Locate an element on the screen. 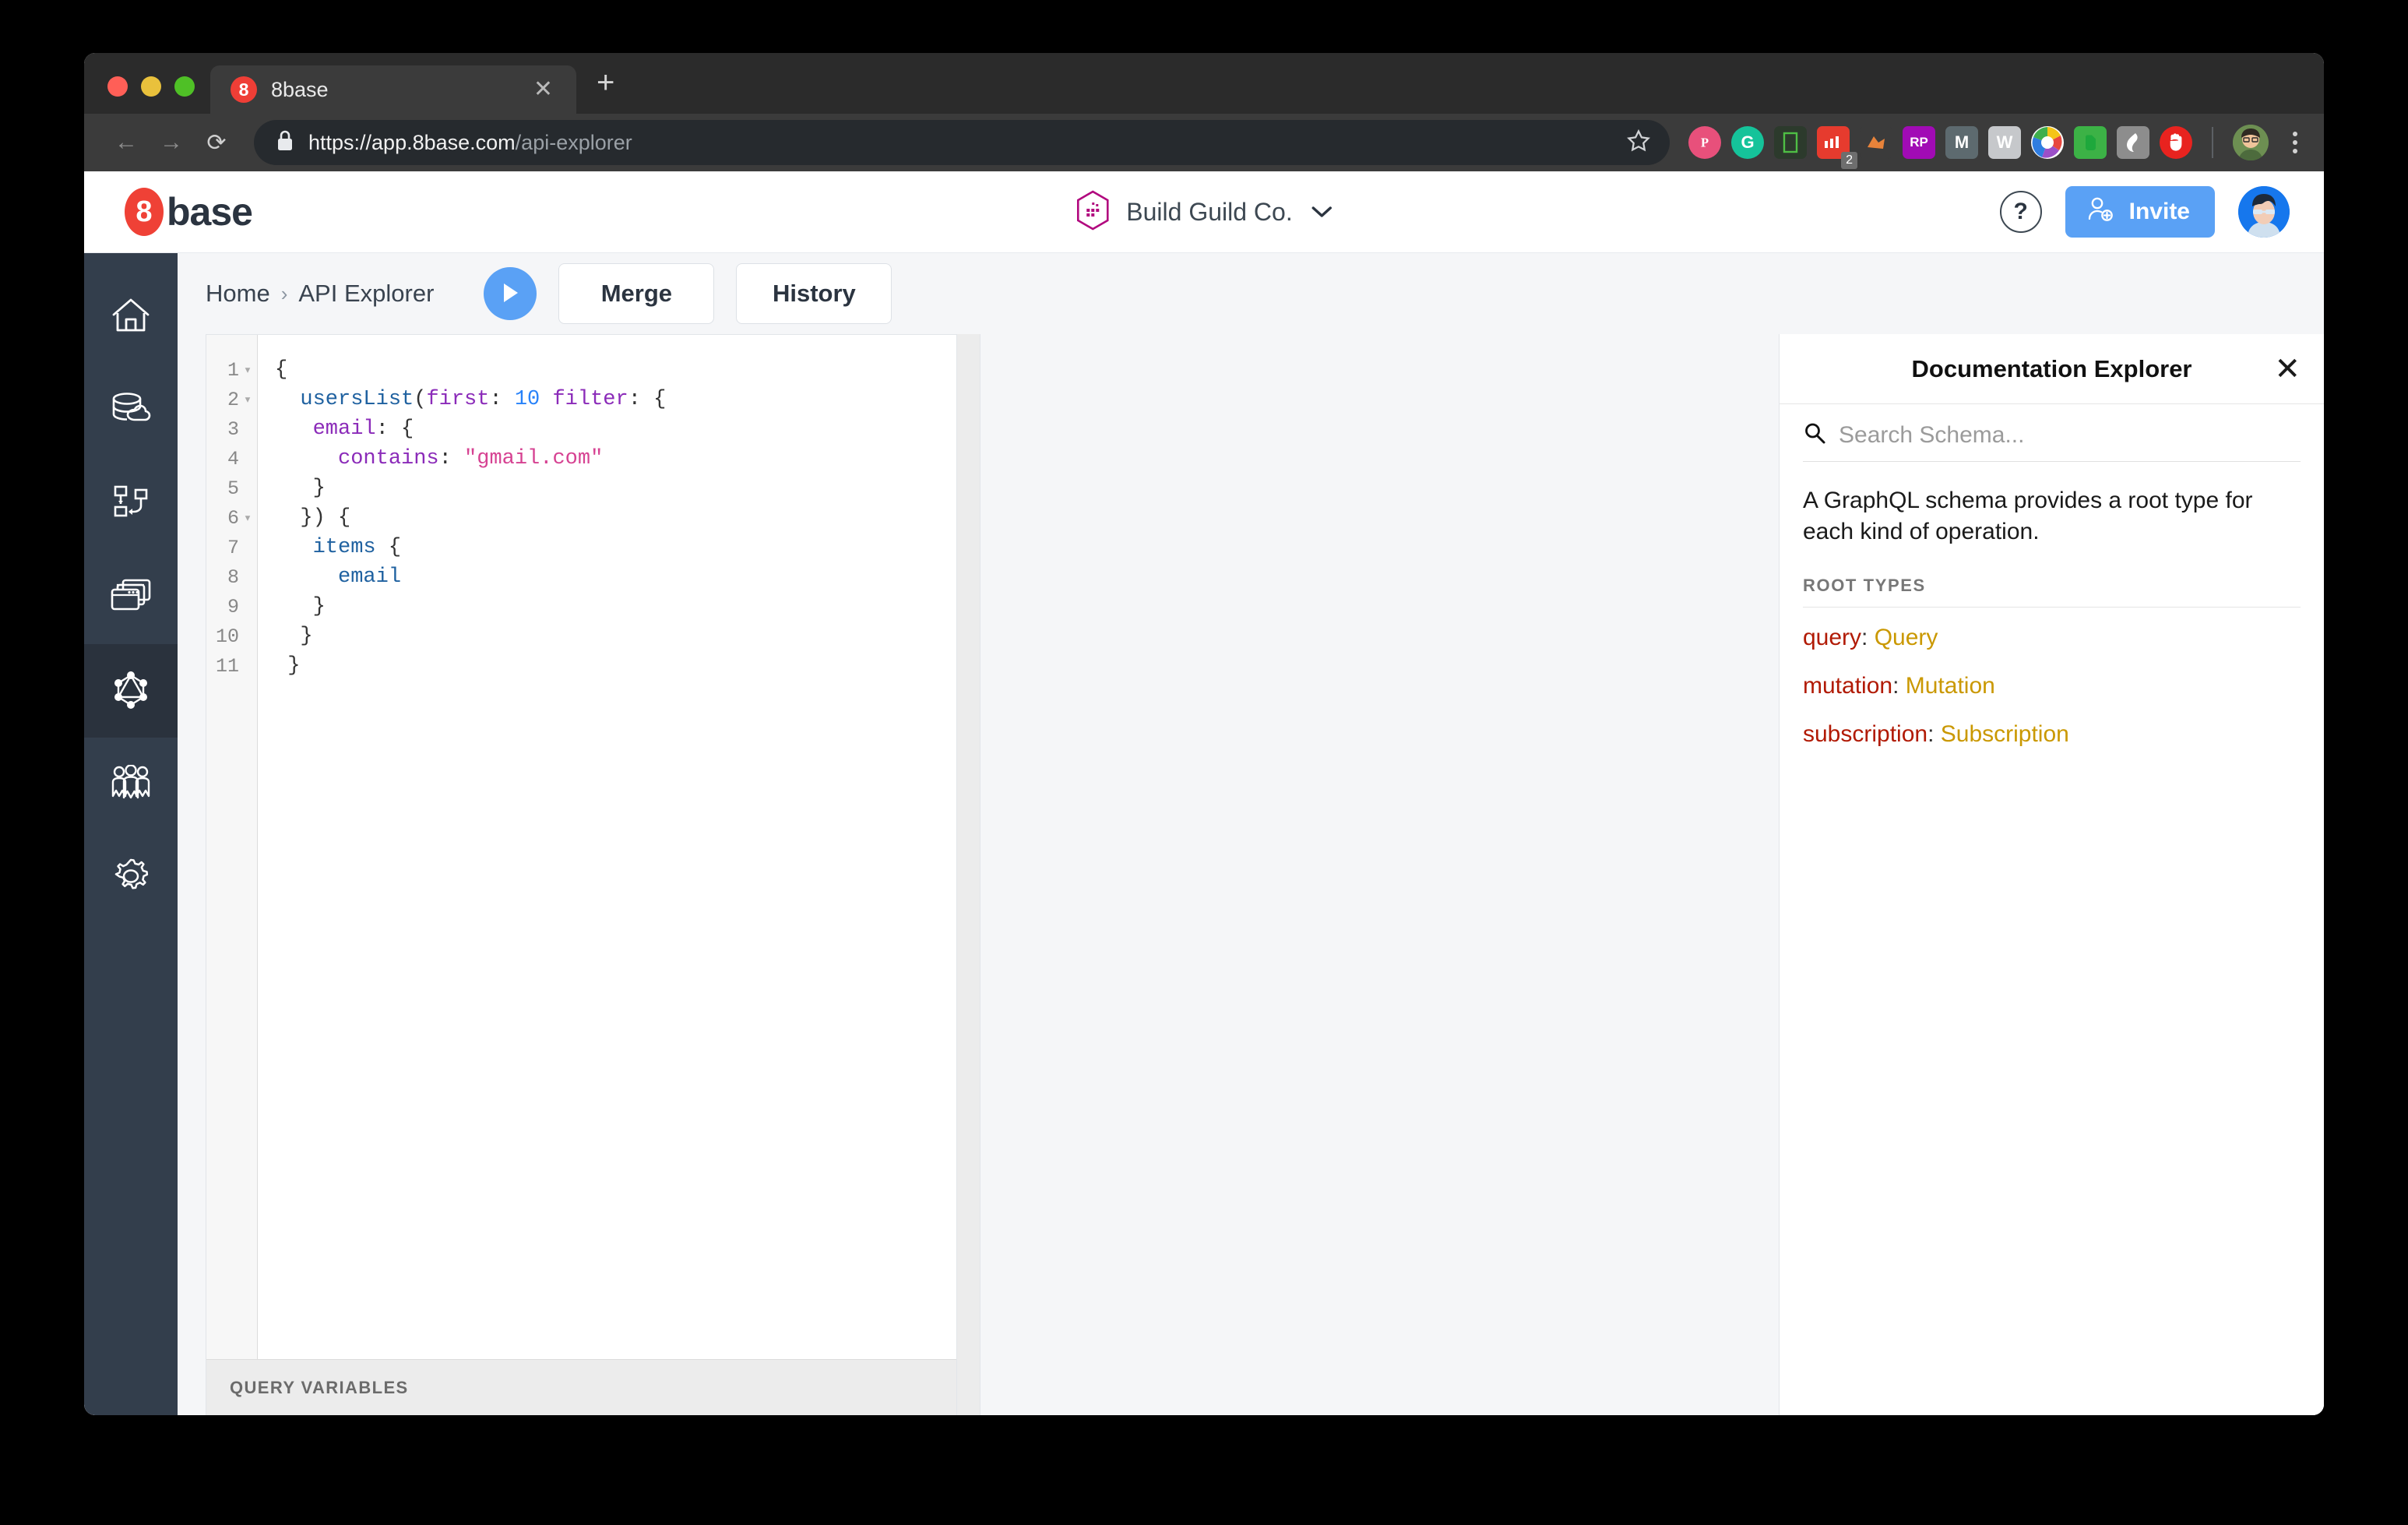  window-controls is located at coordinates (147, 95).